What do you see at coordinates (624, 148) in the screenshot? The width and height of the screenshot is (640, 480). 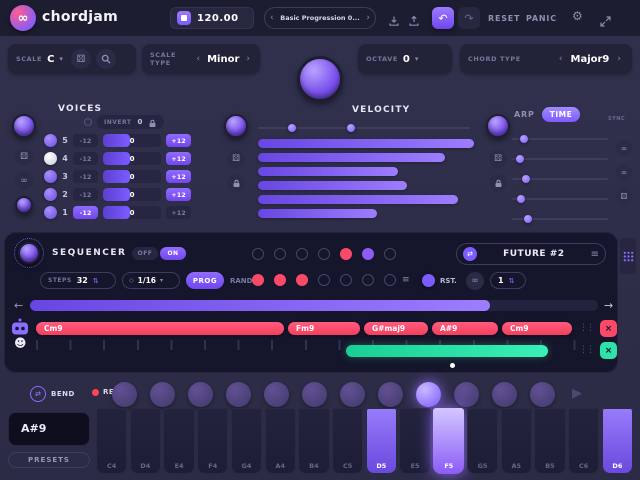 I see `arp-loop-icon: ∞` at bounding box center [624, 148].